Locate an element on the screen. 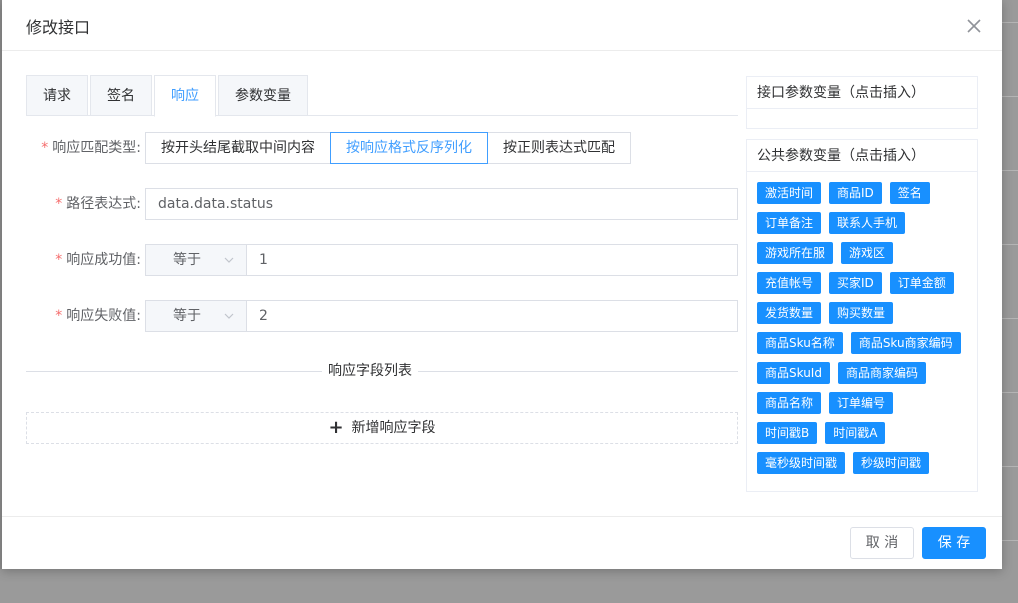 The image size is (1018, 603). add-response-field-button: + 新增响应字段 is located at coordinates (382, 428).